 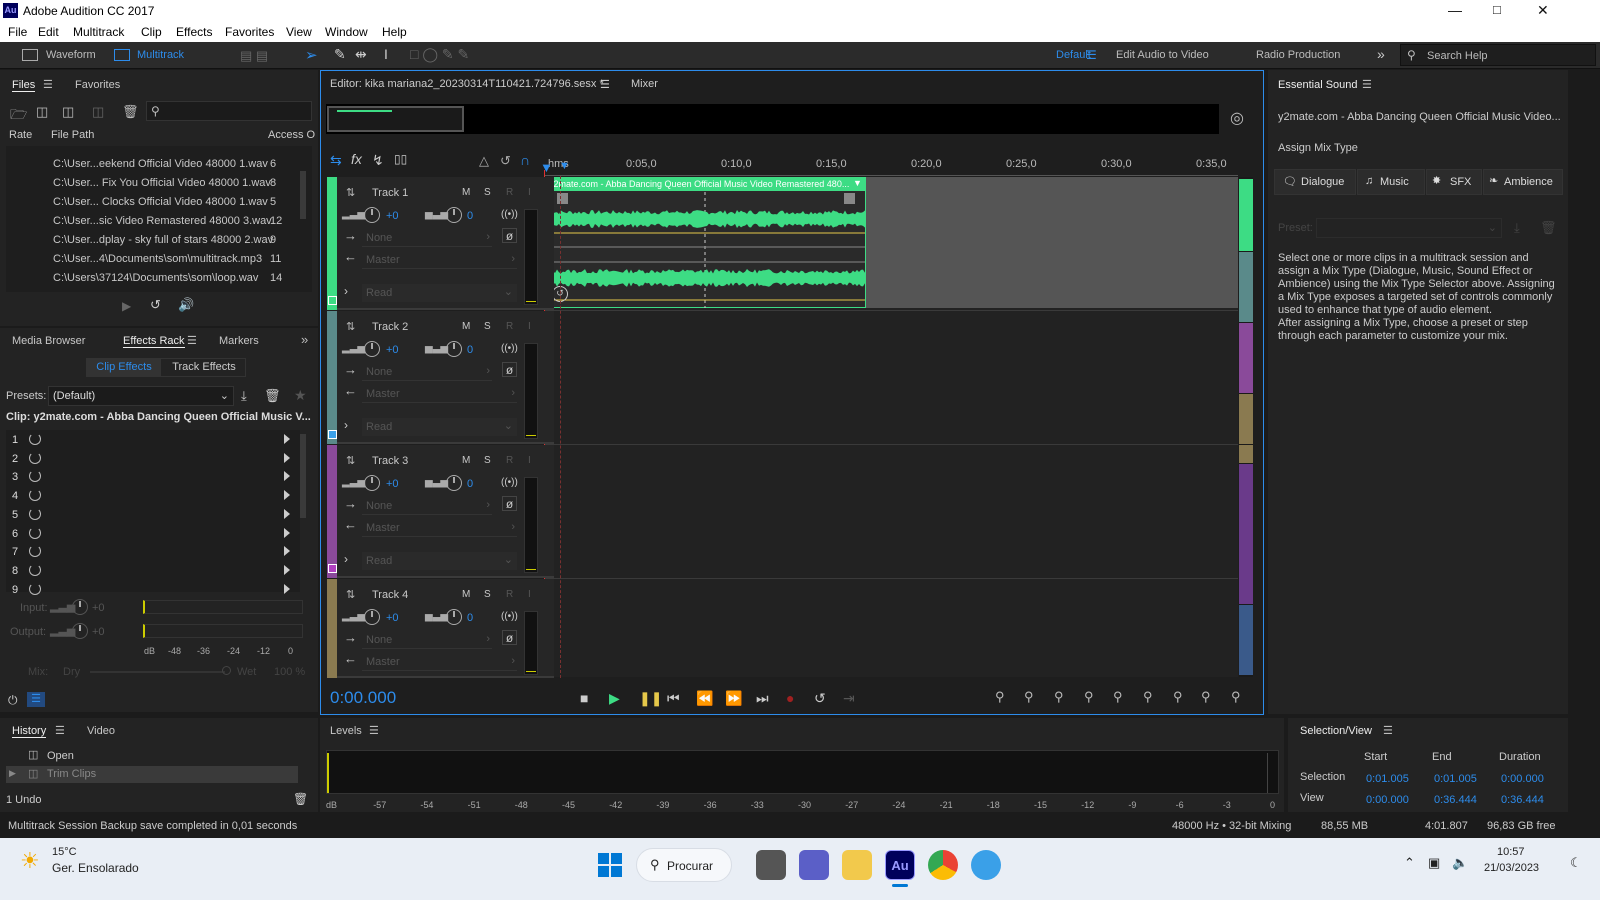 I want to click on history-item-open: Open, so click(x=60, y=756).